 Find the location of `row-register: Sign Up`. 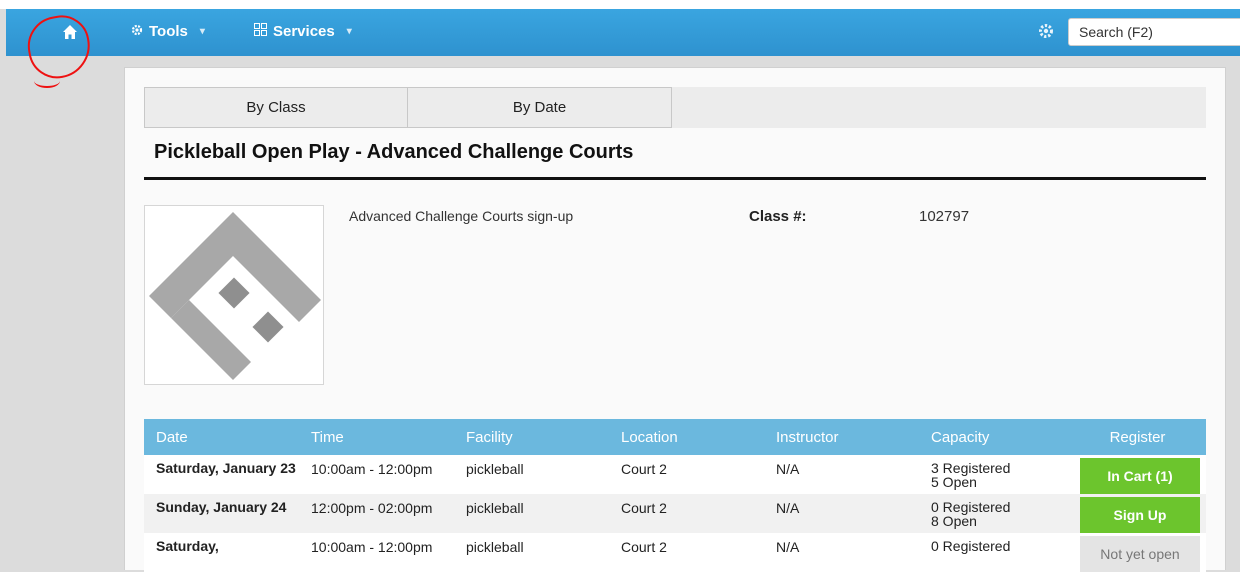

row-register: Sign Up is located at coordinates (1137, 513).